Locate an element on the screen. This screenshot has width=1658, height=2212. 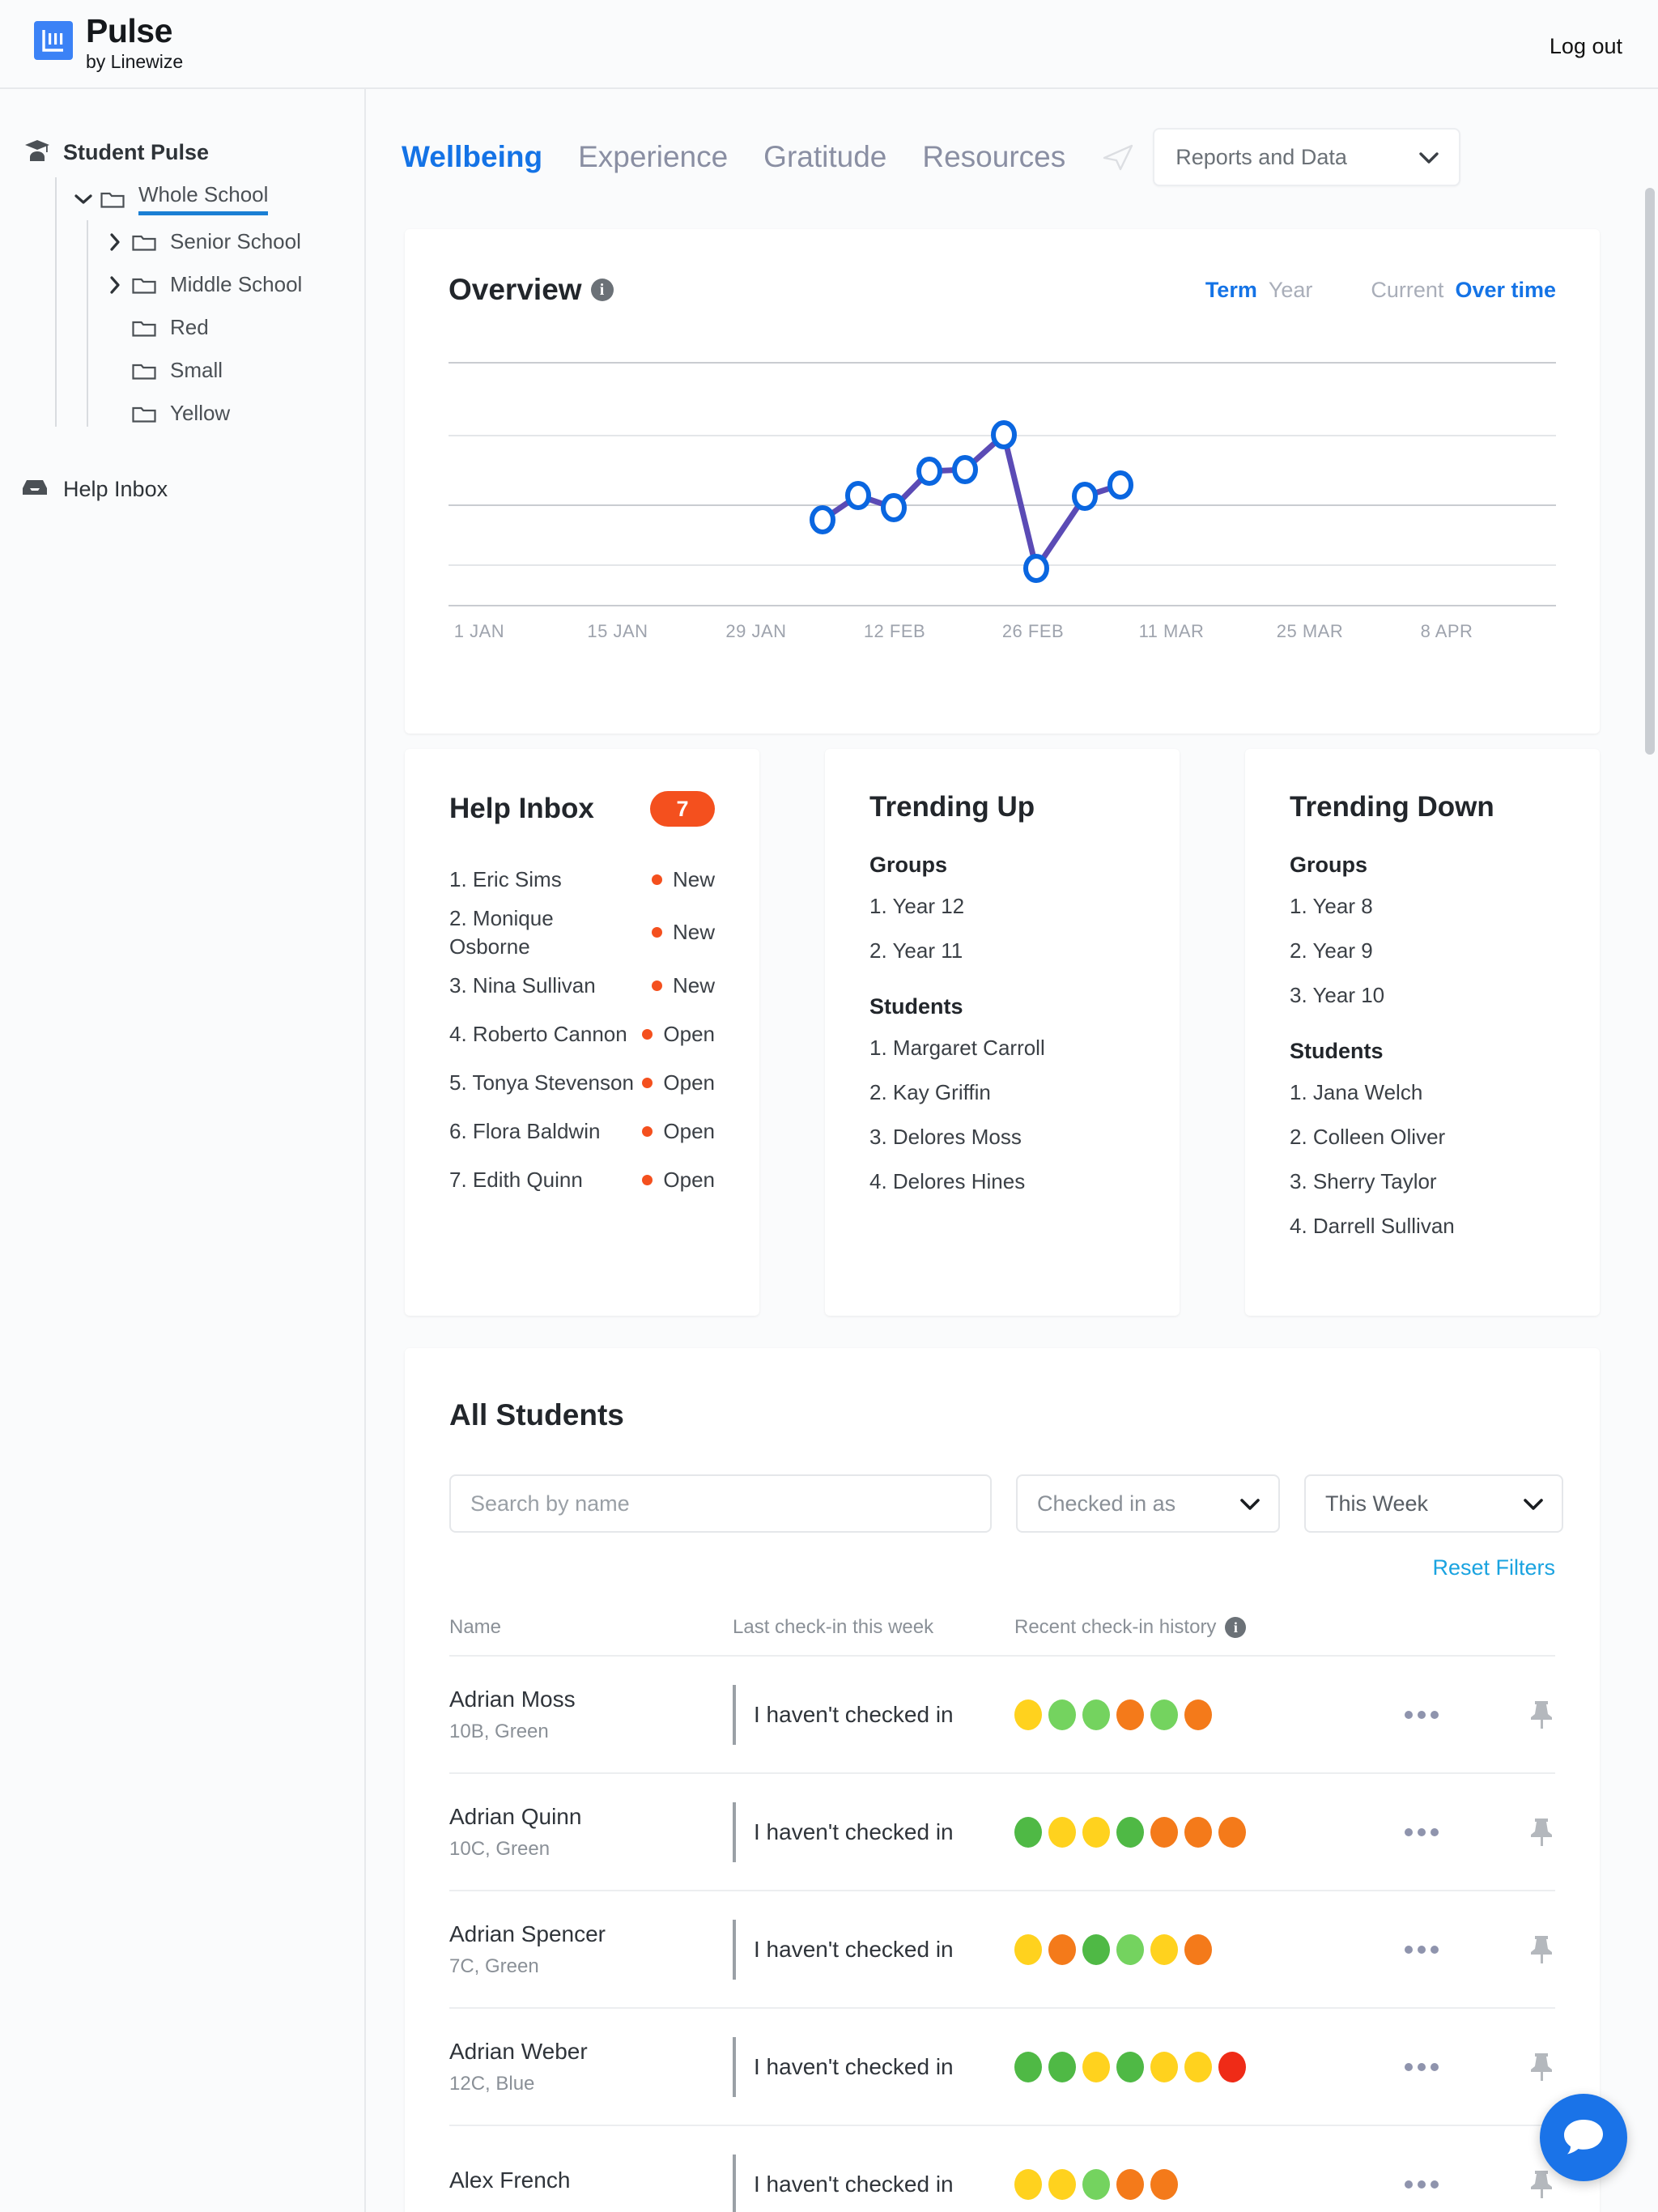
vertical-scrollbar is located at coordinates (1650, 472).